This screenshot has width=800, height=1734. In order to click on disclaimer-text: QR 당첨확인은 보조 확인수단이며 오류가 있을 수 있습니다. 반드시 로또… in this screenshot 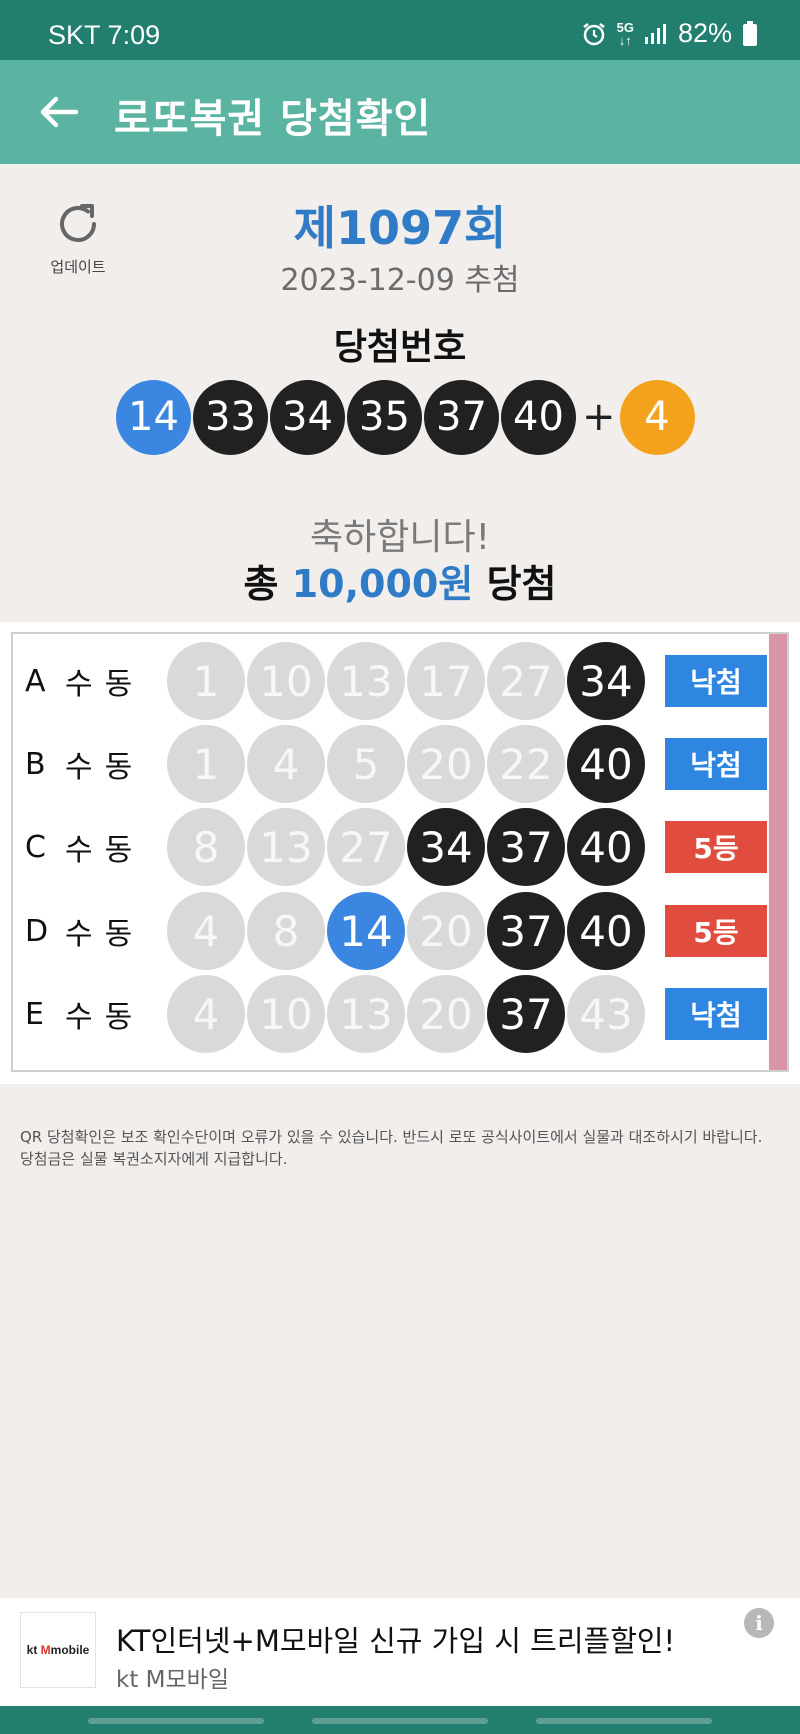, I will do `click(391, 1148)`.